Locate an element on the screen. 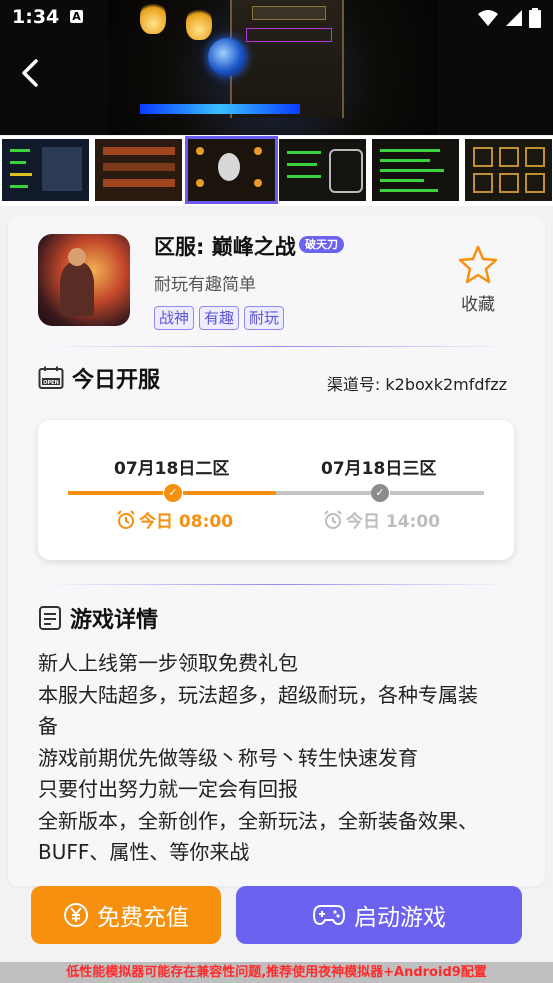 The image size is (553, 983). game-tags: 战神 有趣 耐玩 is located at coordinates (219, 318).